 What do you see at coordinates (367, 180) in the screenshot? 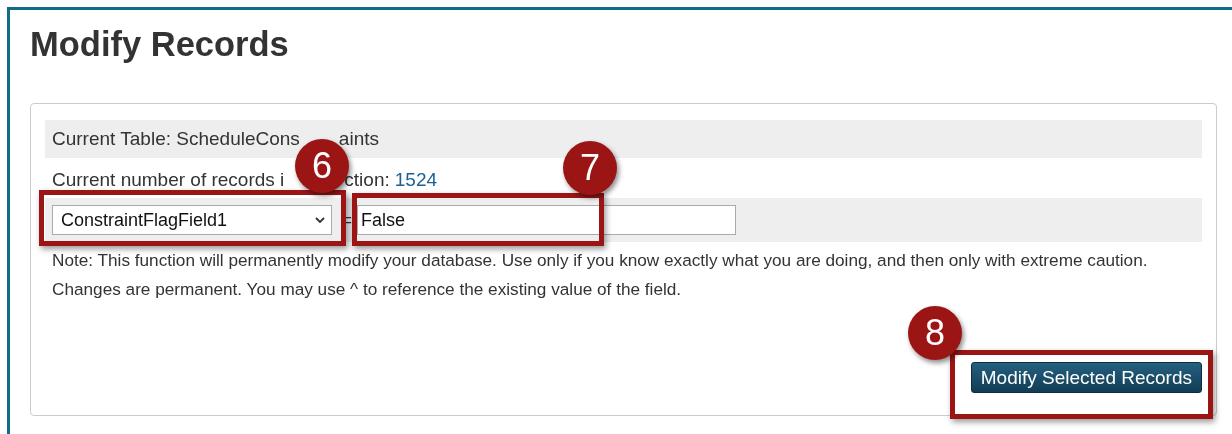
I see `record-count-label-tail: ction:` at bounding box center [367, 180].